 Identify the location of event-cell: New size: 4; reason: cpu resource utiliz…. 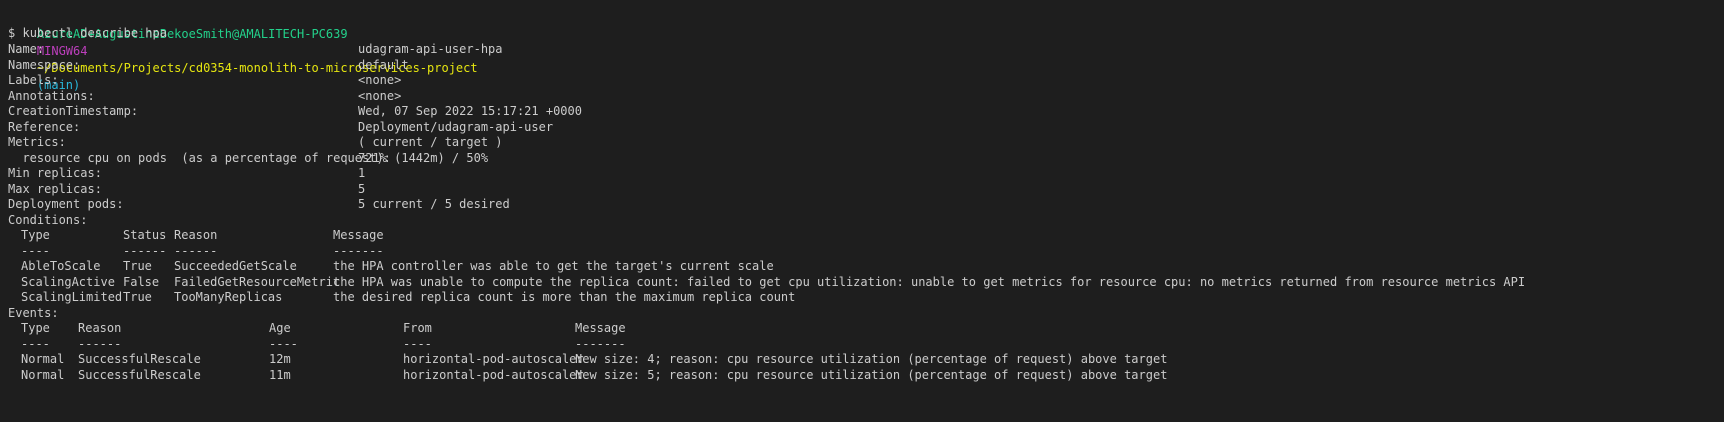
(871, 359).